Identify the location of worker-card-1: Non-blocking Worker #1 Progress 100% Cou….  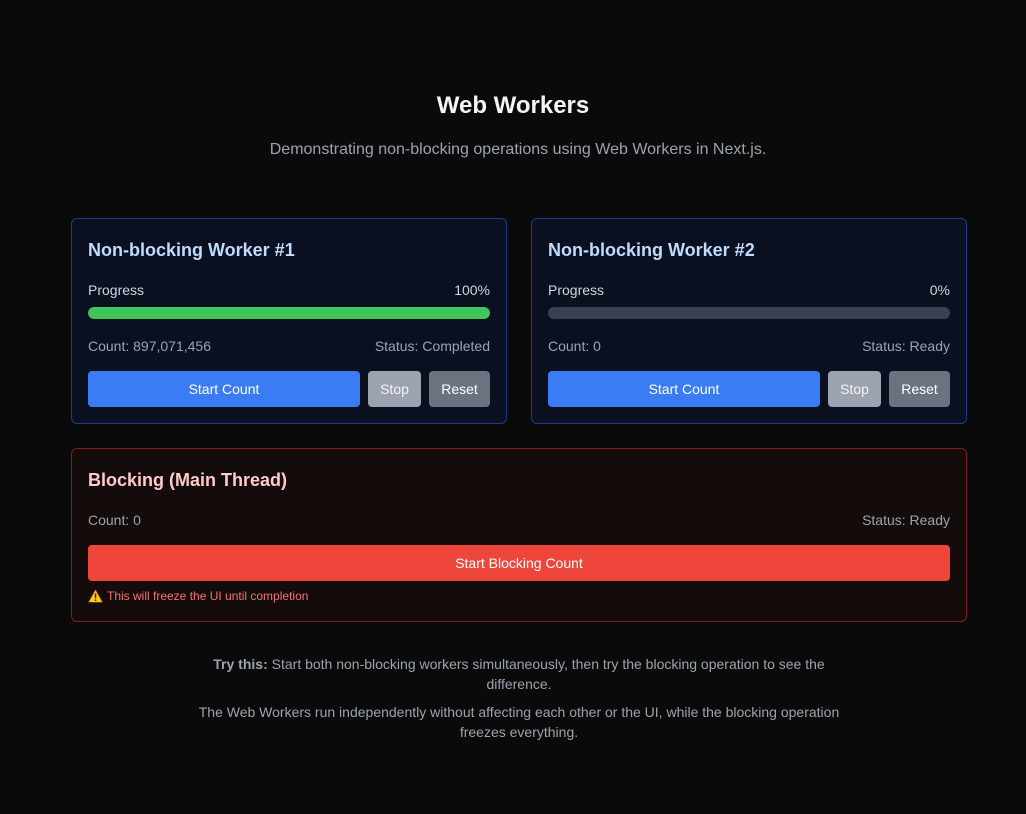
(289, 321).